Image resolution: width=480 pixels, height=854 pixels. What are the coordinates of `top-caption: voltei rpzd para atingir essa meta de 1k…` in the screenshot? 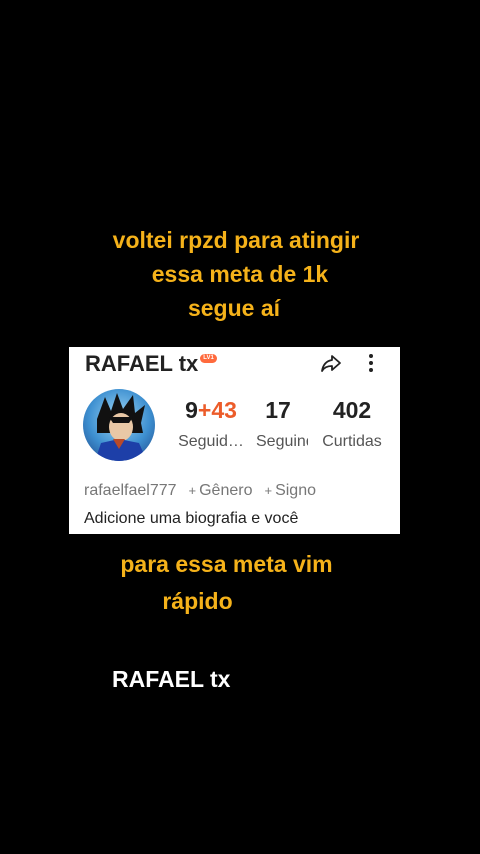 It's located at (240, 274).